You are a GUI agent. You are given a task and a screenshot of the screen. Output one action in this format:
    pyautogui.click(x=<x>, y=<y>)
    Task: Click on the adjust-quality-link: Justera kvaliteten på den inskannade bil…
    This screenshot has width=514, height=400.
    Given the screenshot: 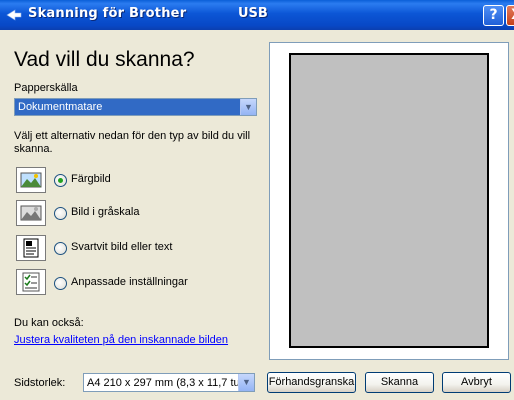 What is the action you would take?
    pyautogui.click(x=121, y=340)
    